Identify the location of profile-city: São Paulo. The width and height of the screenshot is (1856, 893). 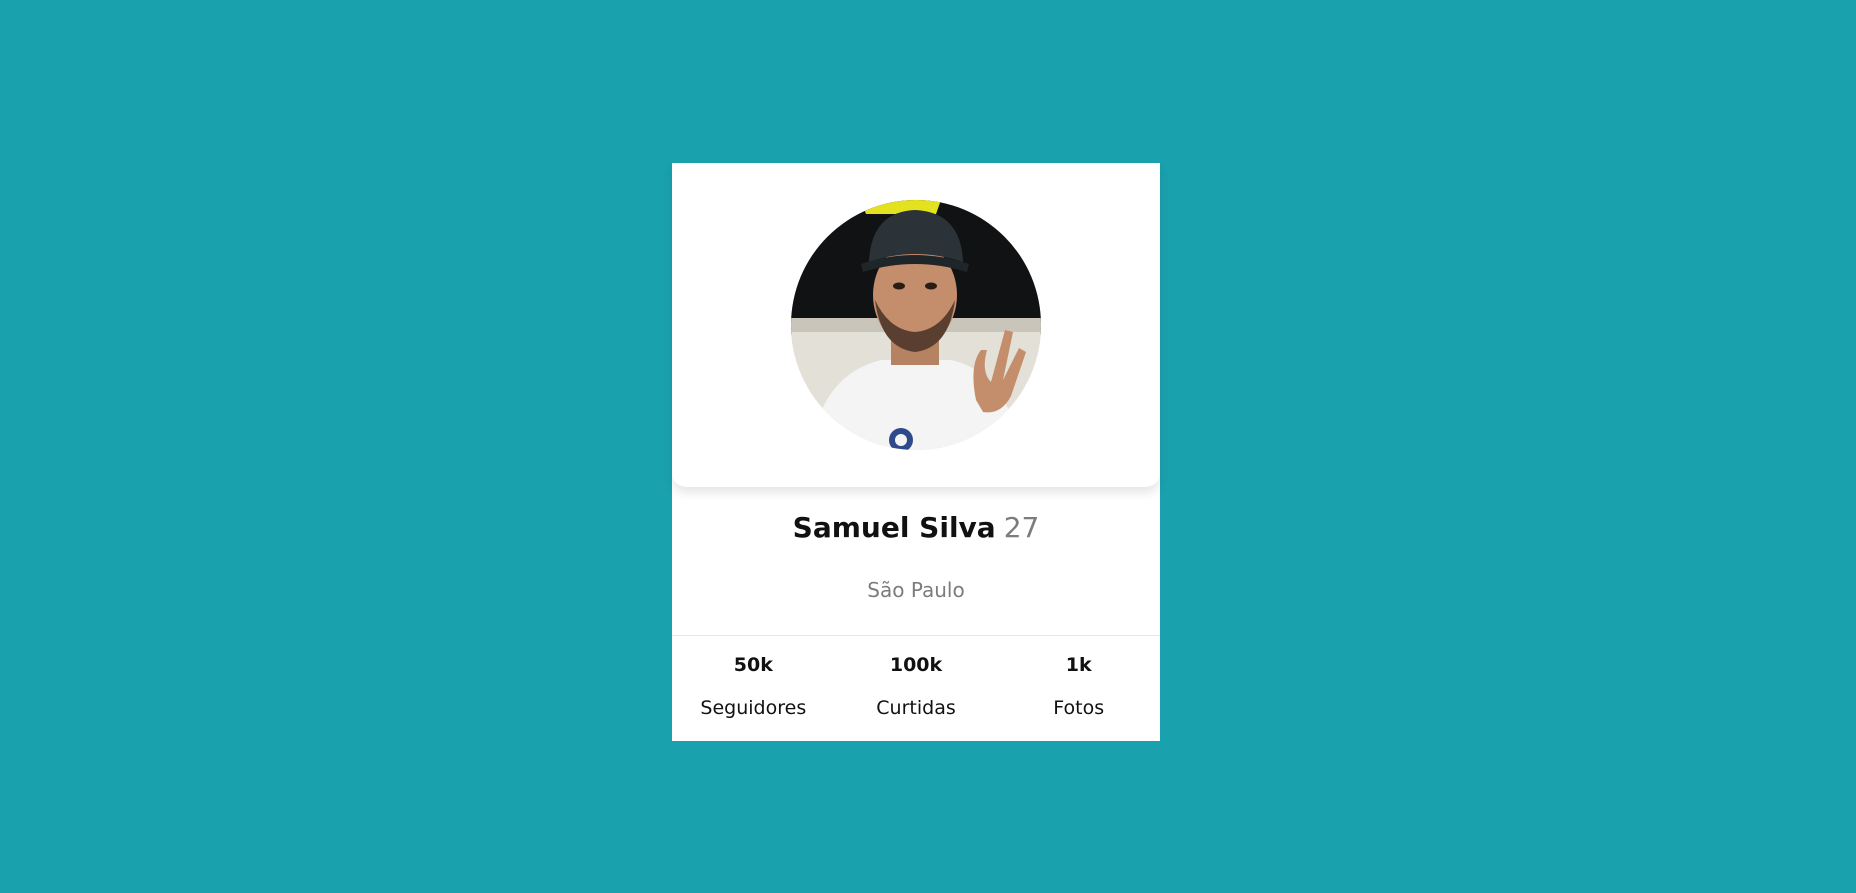
(916, 590).